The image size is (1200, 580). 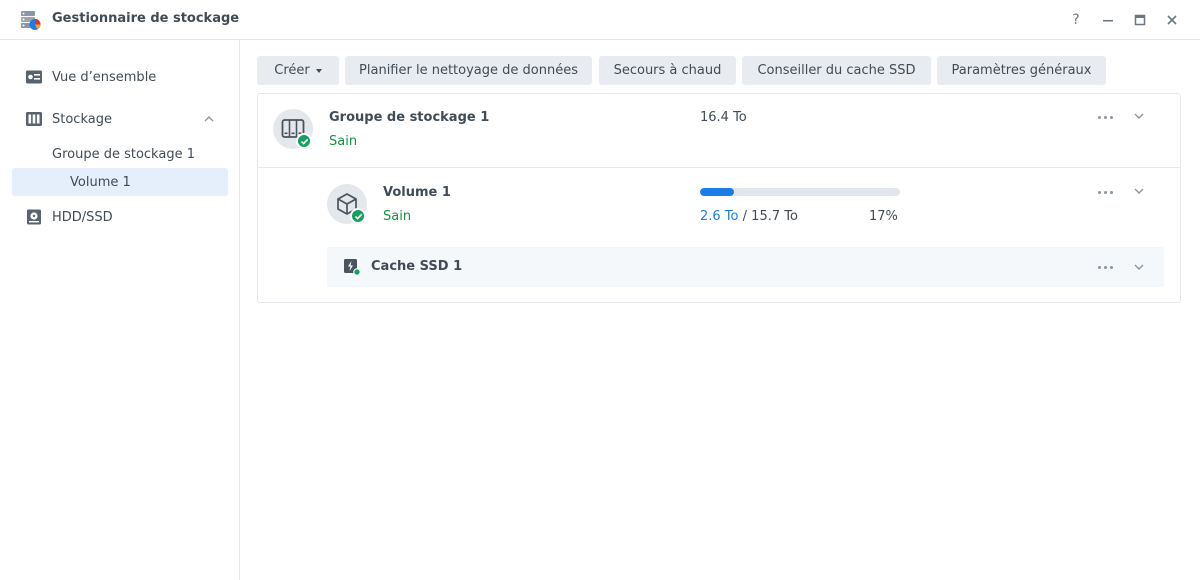 What do you see at coordinates (409, 117) in the screenshot?
I see `storage-pool-name: Groupe de stockage 1` at bounding box center [409, 117].